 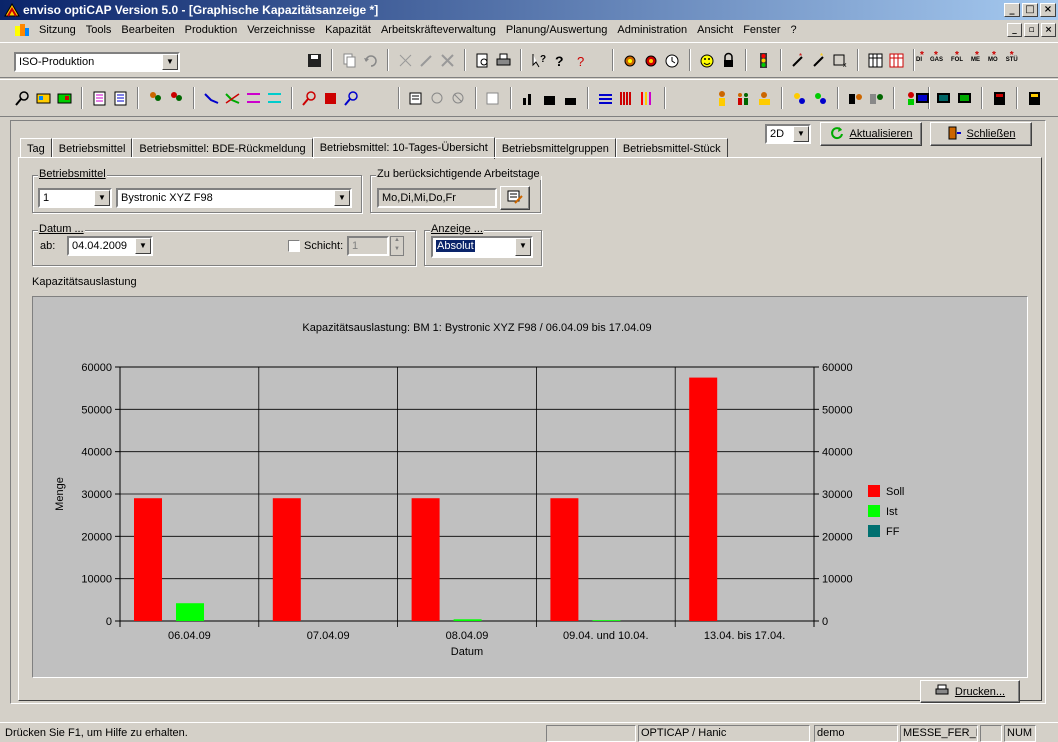 What do you see at coordinates (482, 60) in the screenshot?
I see `print-preview-icon` at bounding box center [482, 60].